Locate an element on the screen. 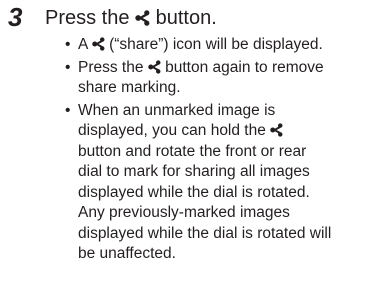 The height and width of the screenshot is (285, 386). bullet-line-text: (“share”) icon will be displayed. is located at coordinates (216, 44).